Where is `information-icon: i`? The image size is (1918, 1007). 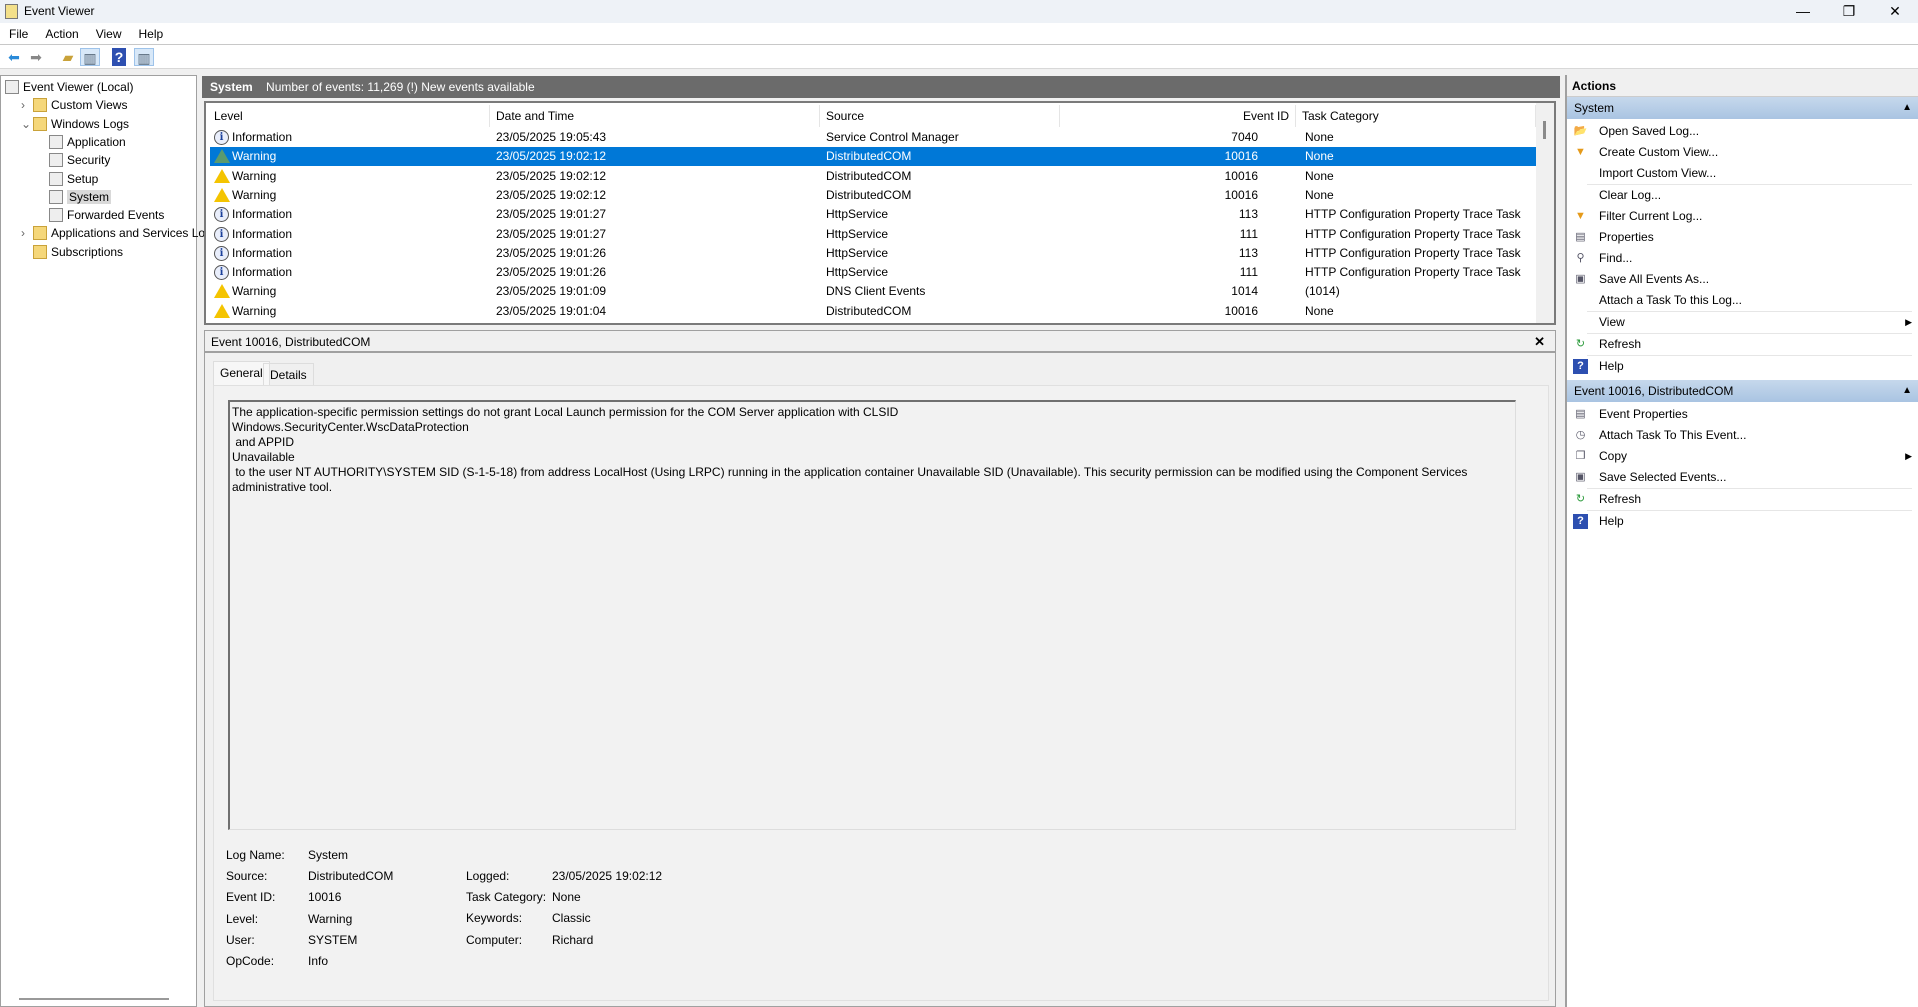
information-icon: i is located at coordinates (221, 137).